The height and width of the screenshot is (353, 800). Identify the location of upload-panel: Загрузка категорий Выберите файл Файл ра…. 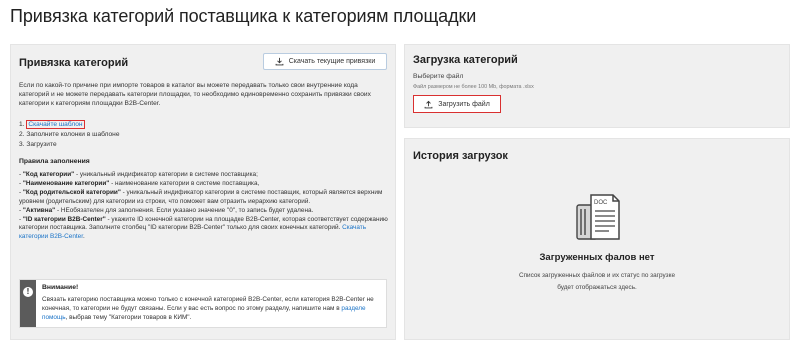
(597, 86).